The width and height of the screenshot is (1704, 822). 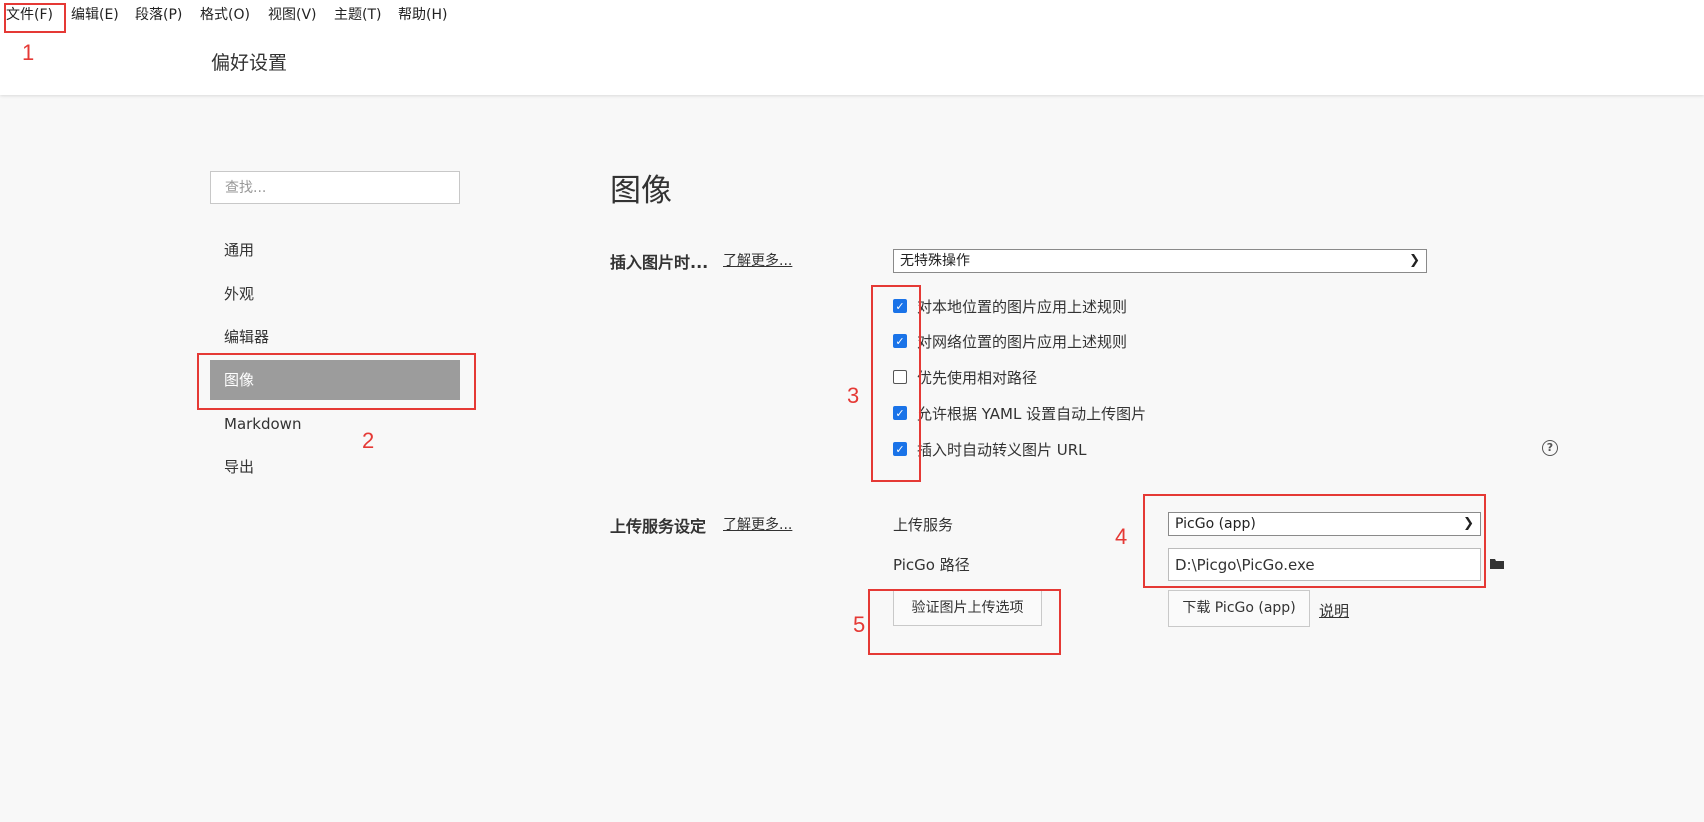 I want to click on annotation-number-2: 2, so click(x=368, y=440).